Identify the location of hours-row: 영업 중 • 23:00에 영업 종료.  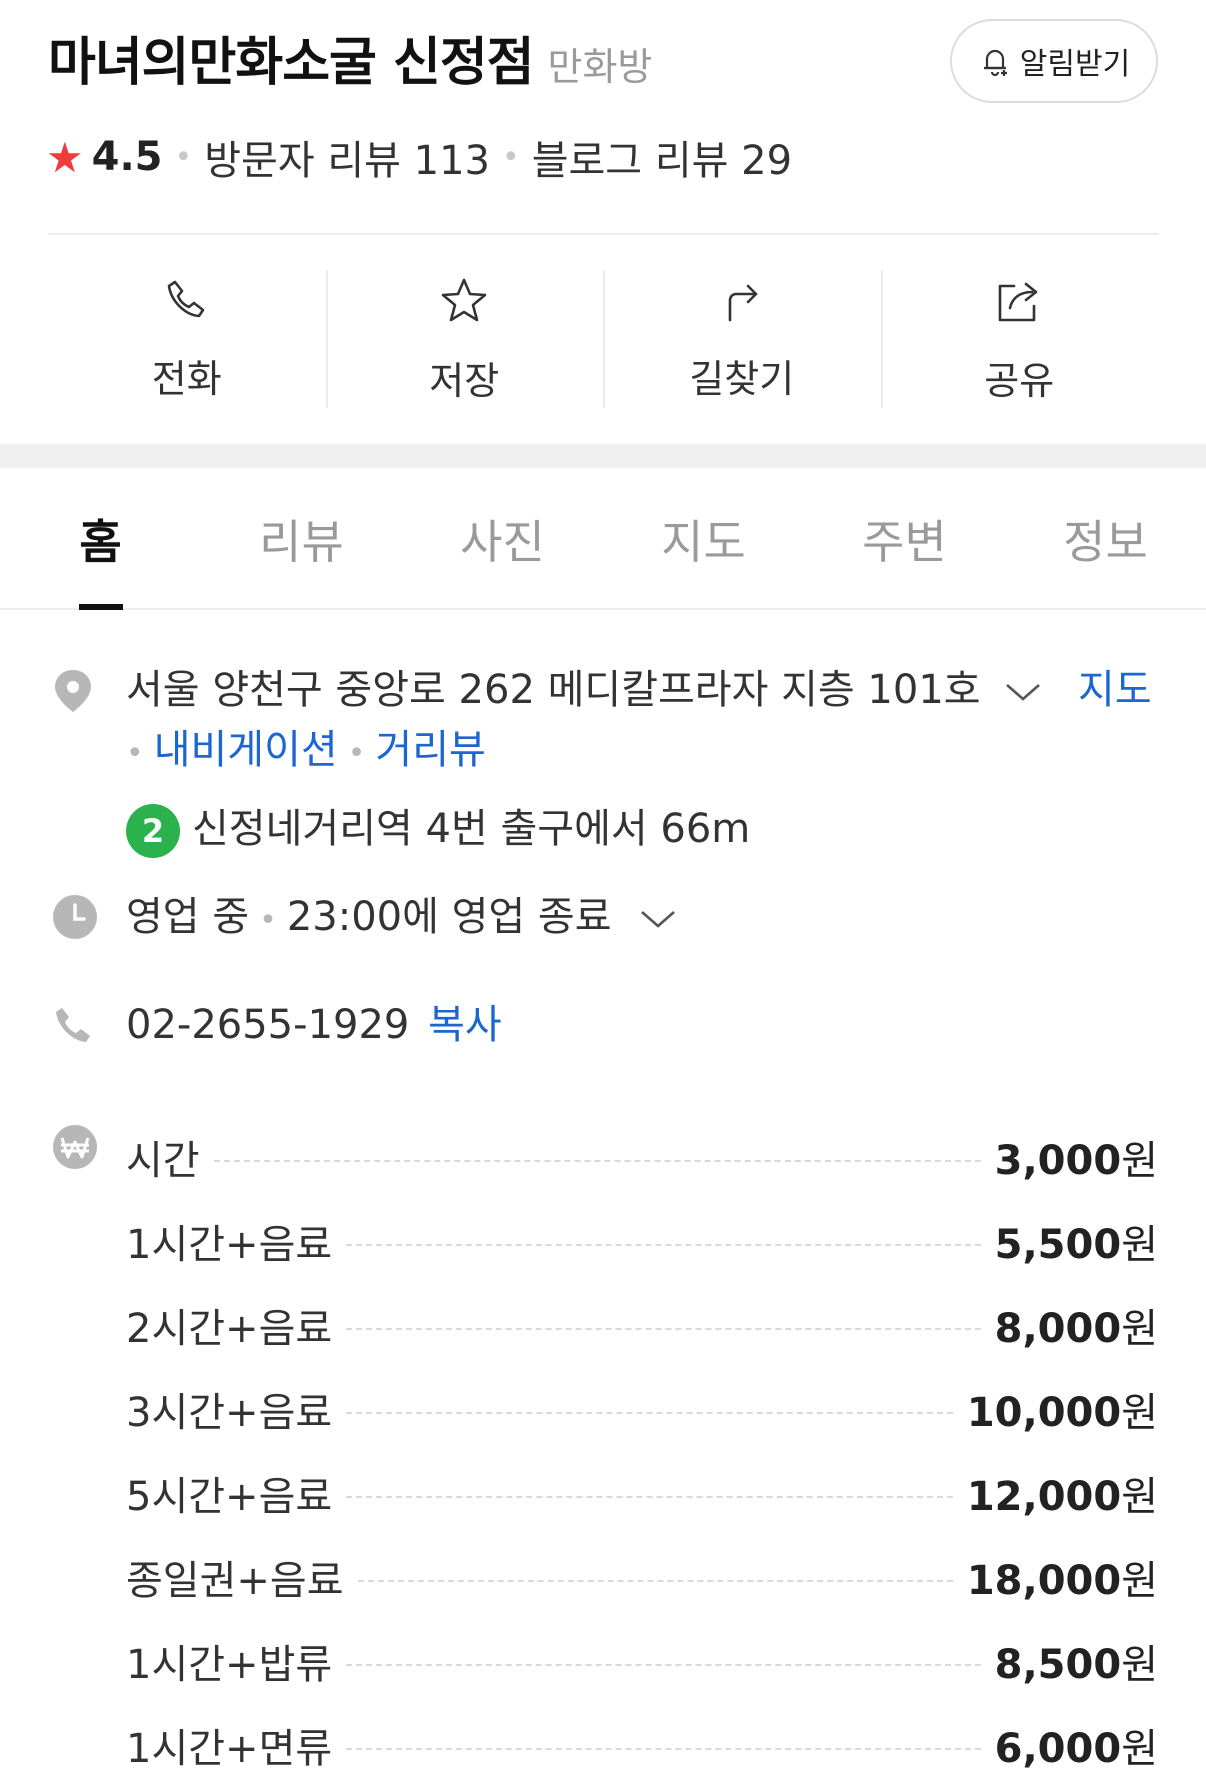
(603, 919).